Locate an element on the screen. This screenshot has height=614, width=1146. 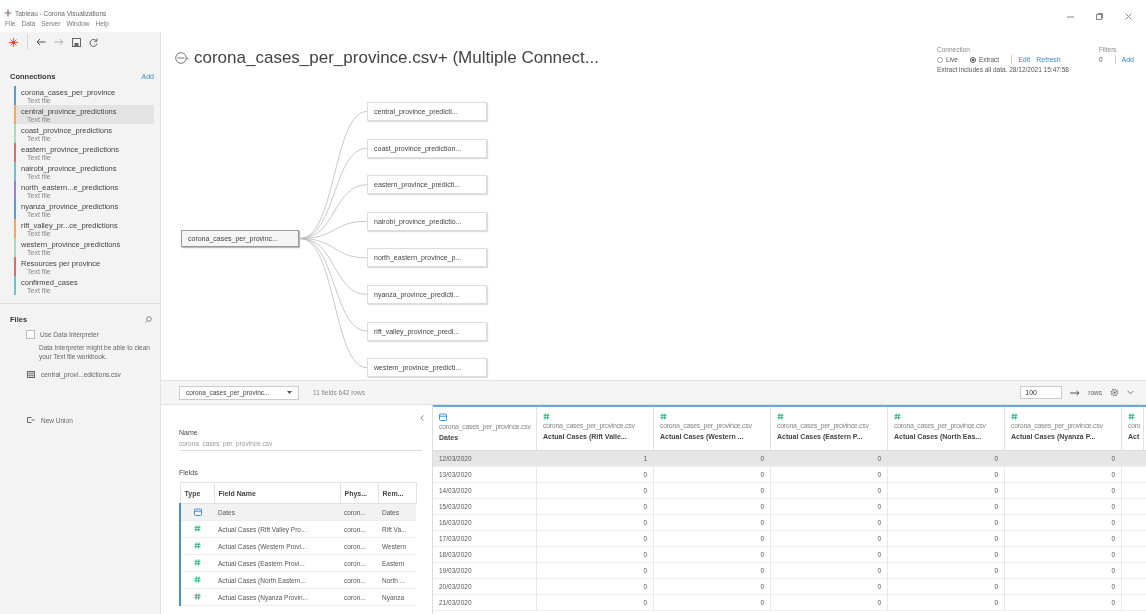
back-icon is located at coordinates (41, 42).